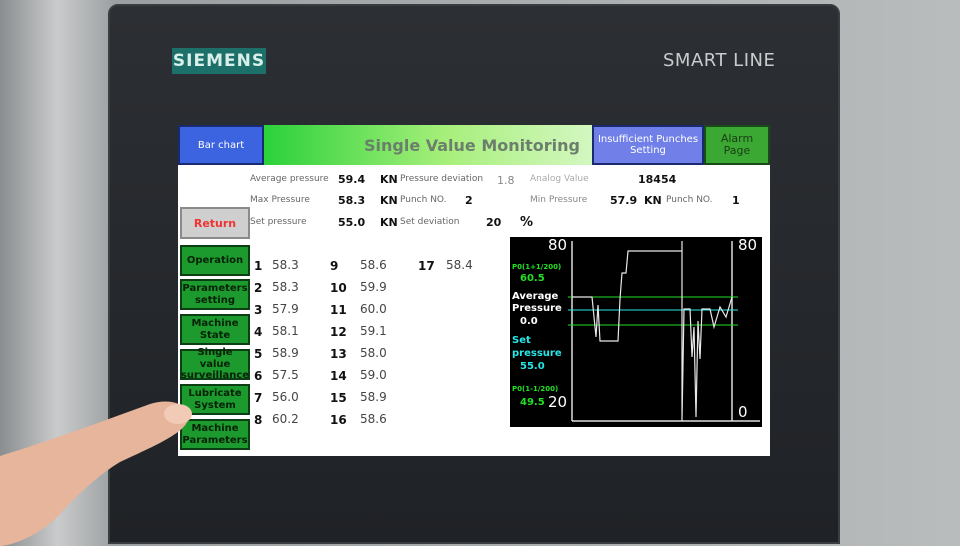 This screenshot has width=960, height=546. What do you see at coordinates (285, 375) in the screenshot?
I see `punch-value: 57.5` at bounding box center [285, 375].